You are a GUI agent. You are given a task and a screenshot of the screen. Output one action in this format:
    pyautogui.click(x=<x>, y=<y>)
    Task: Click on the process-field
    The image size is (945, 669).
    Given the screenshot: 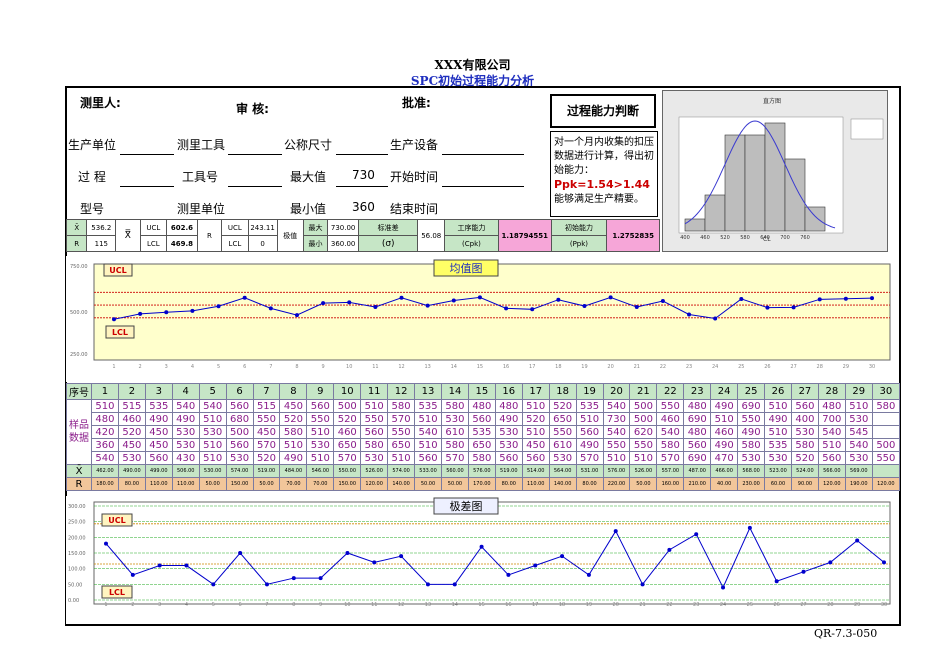 What is the action you would take?
    pyautogui.click(x=147, y=179)
    